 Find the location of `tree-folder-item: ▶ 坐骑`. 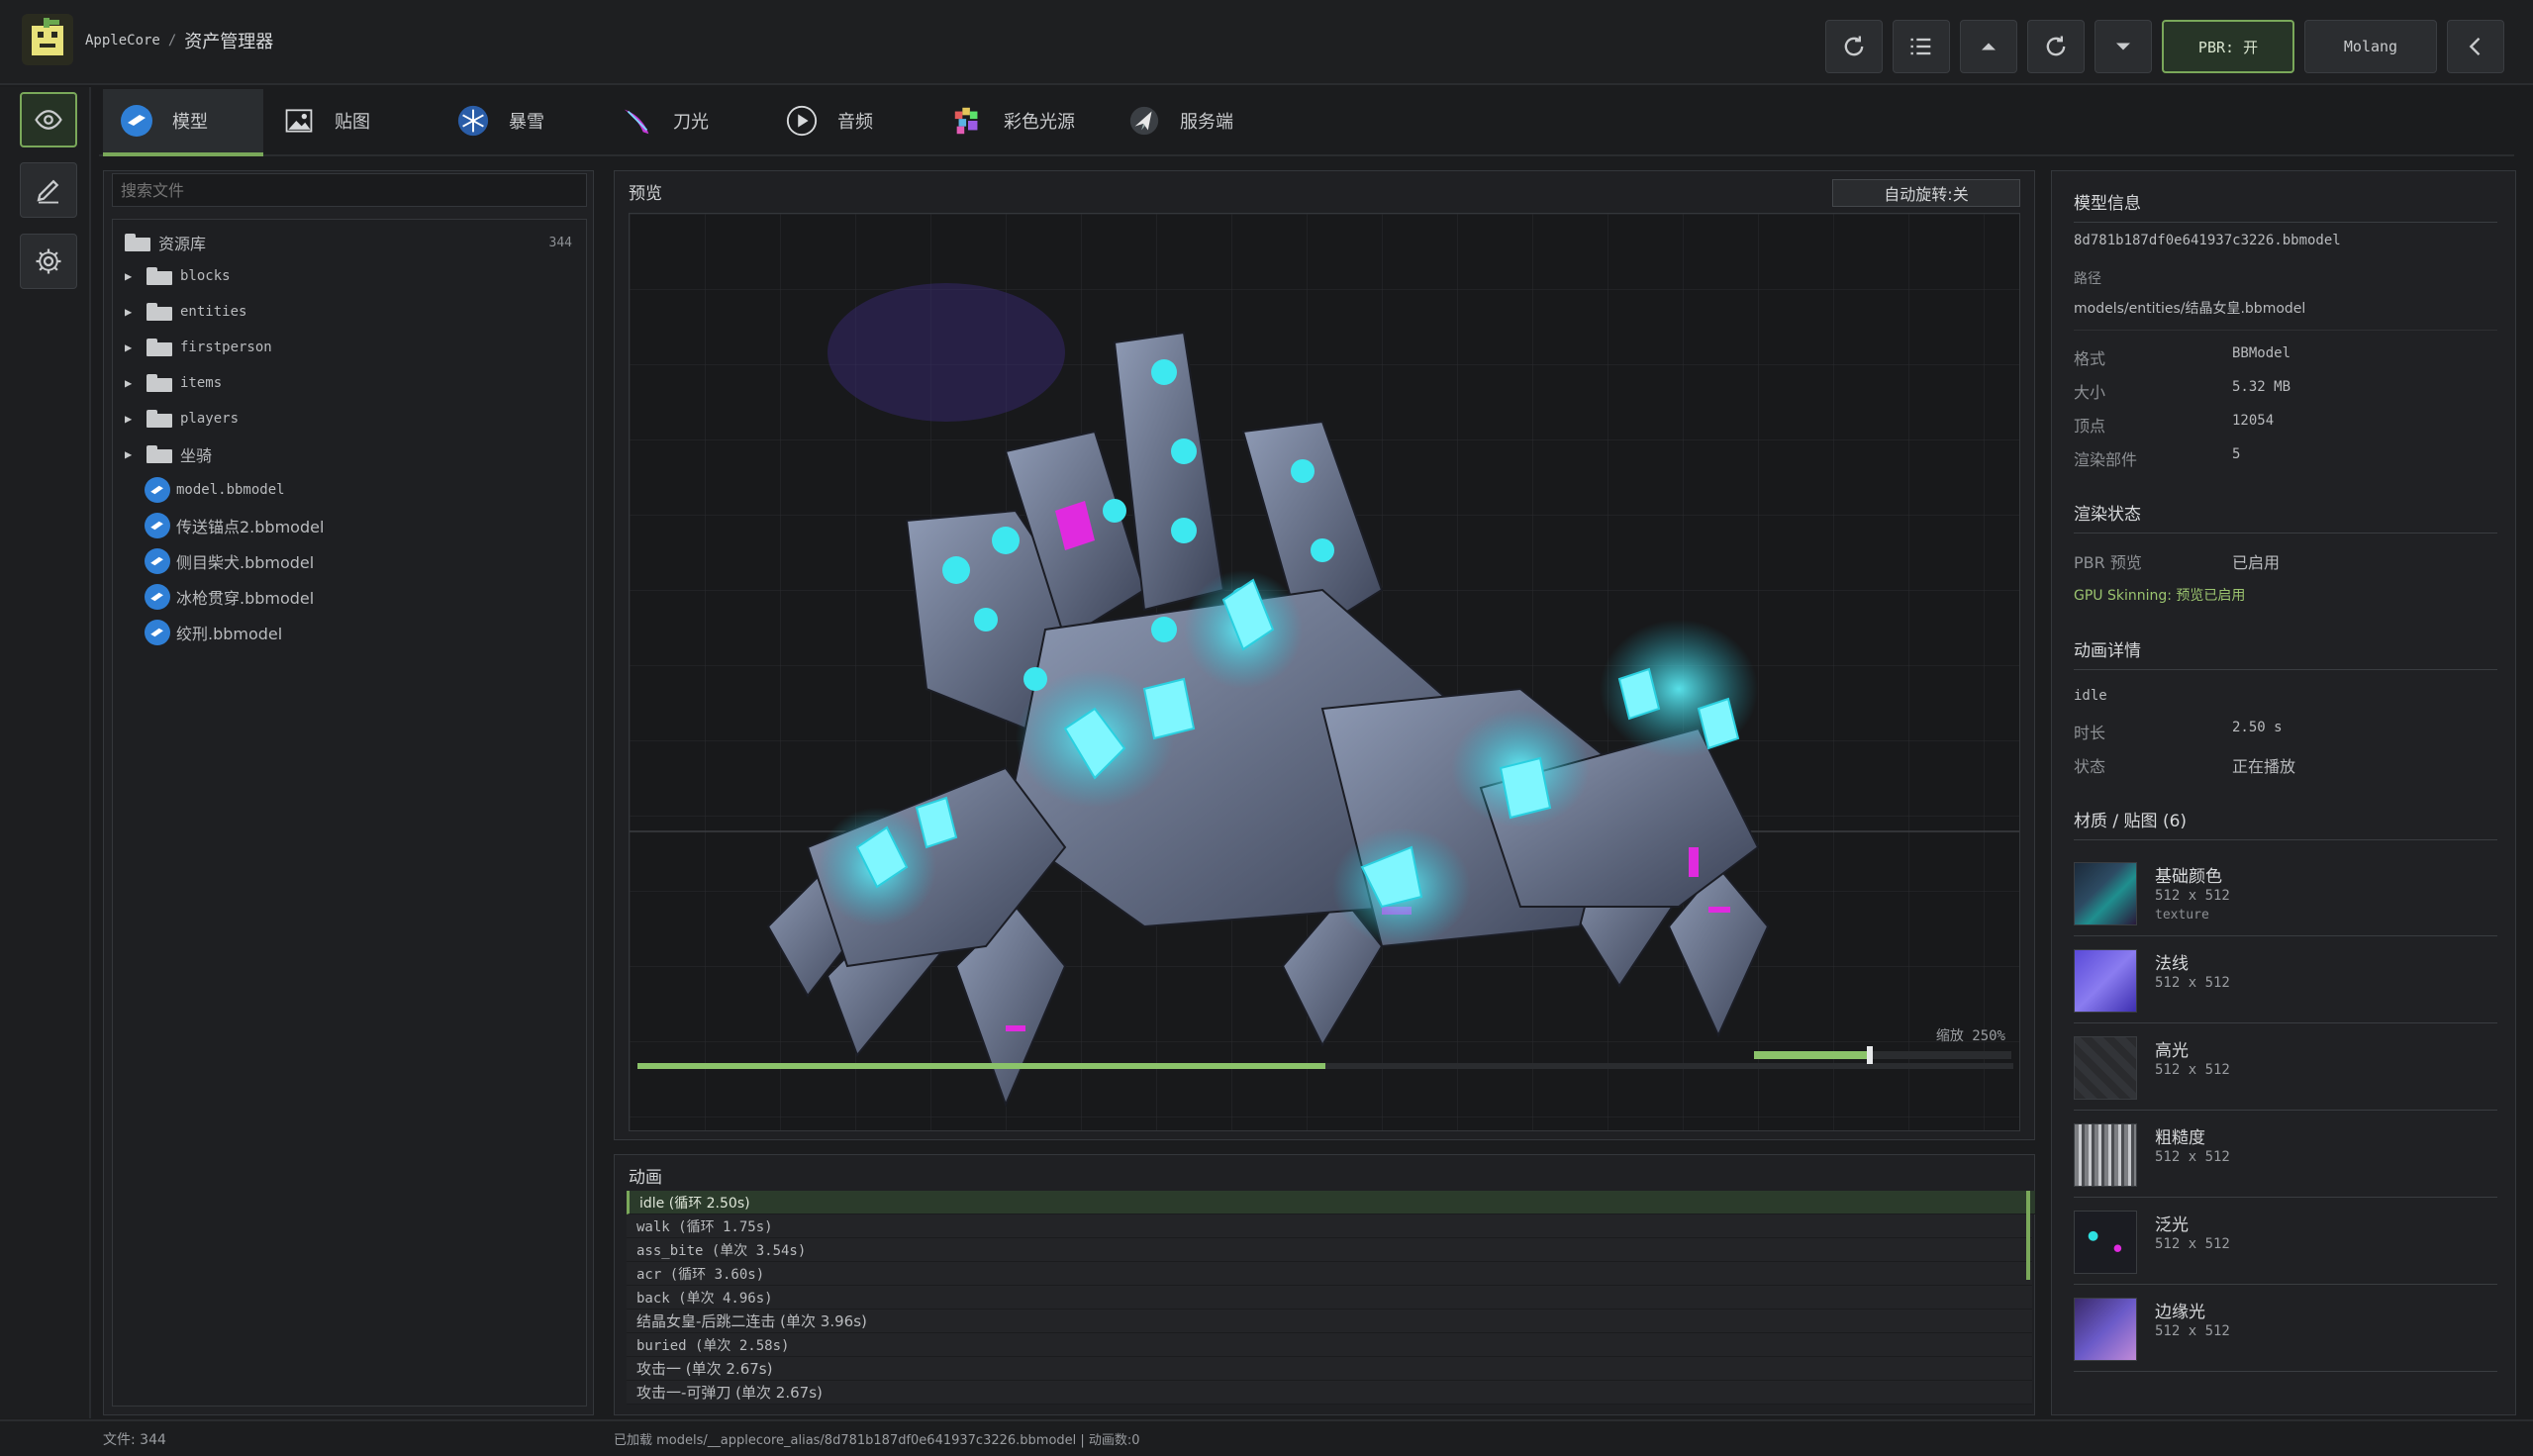

tree-folder-item: ▶ 坐骑 is located at coordinates (349, 454).